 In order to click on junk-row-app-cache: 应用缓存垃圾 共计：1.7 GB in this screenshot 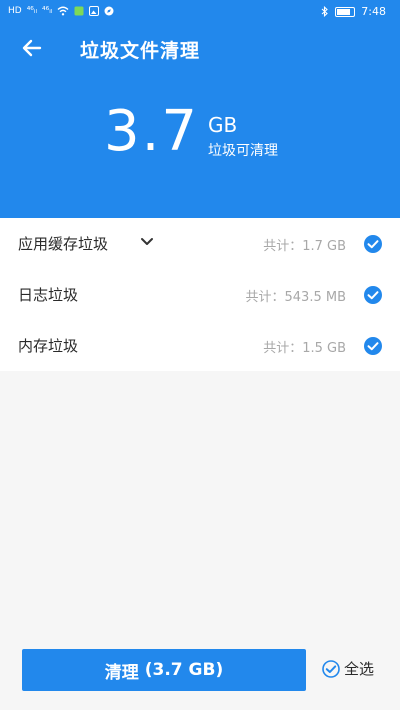, I will do `click(200, 243)`.